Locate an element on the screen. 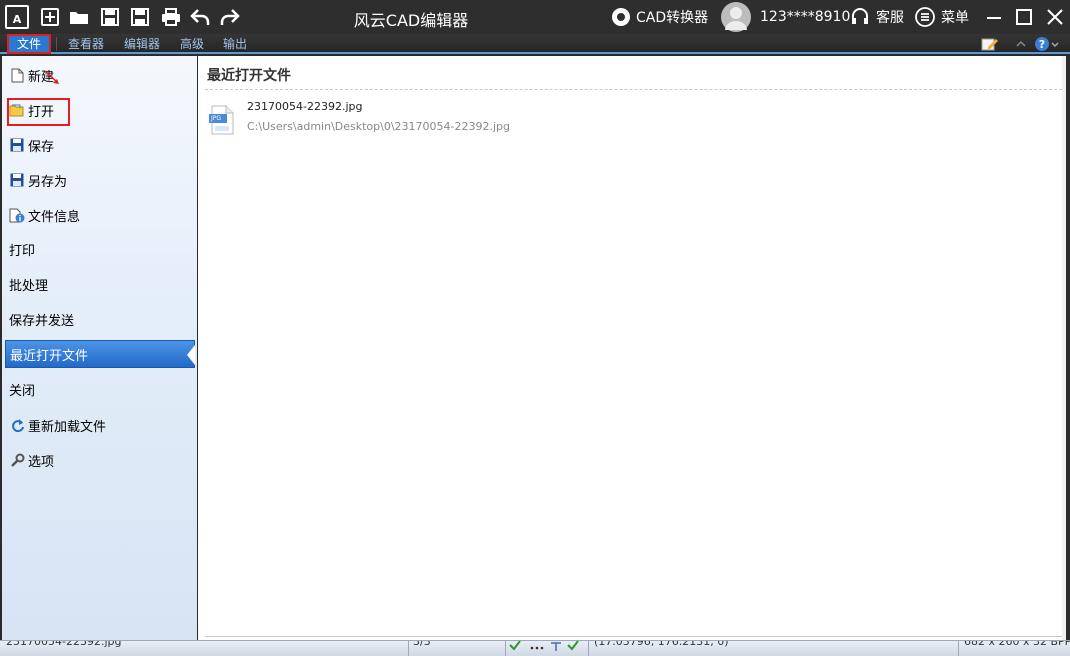  sidebar-item-new: 新建 is located at coordinates (100, 75).